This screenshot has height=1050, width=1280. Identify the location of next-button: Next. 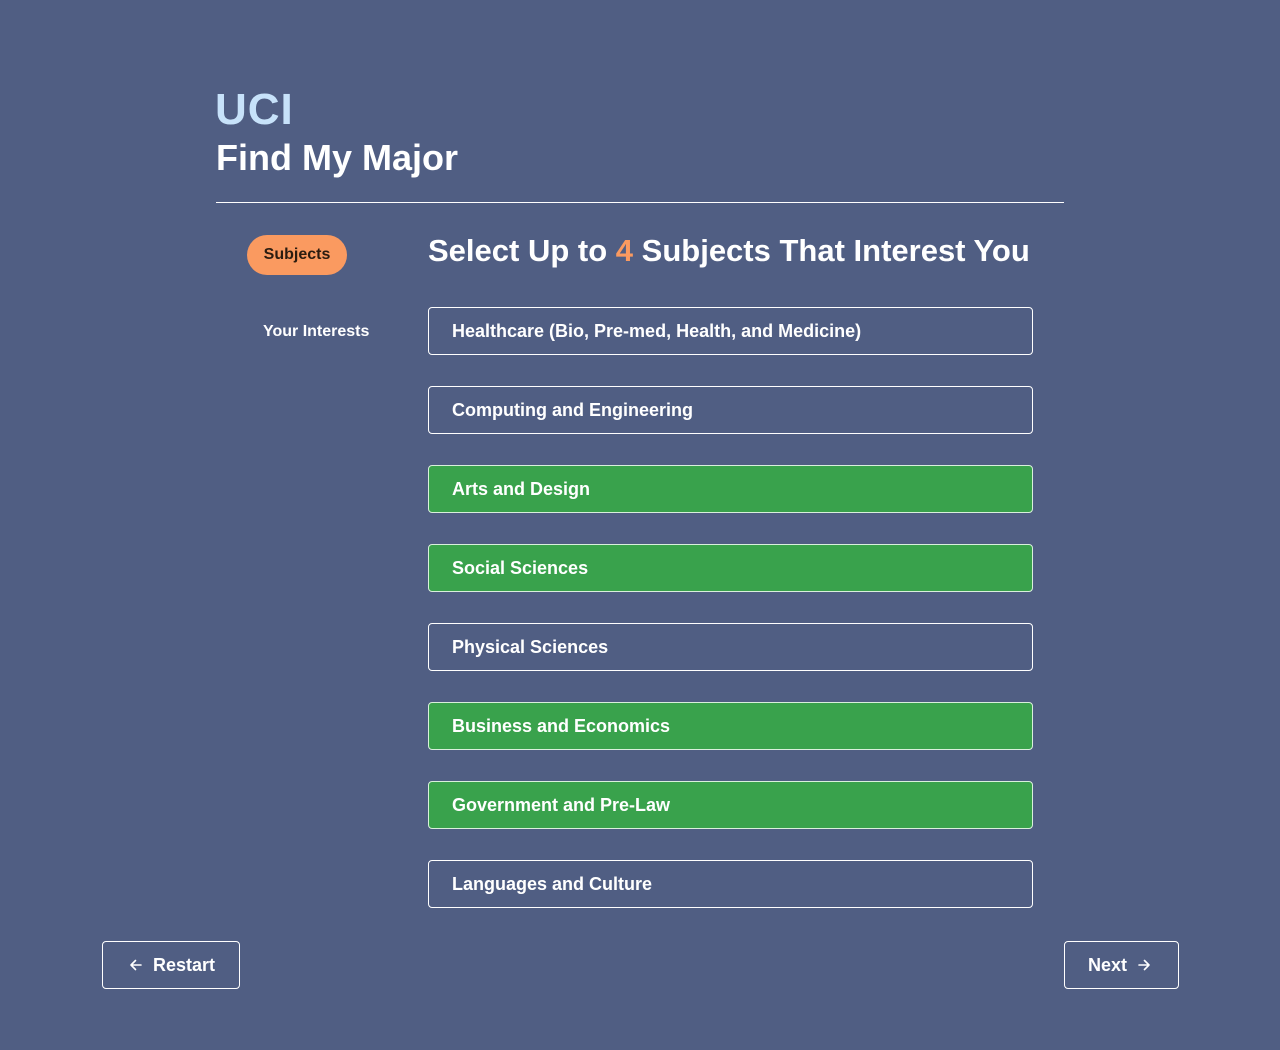
(1121, 965).